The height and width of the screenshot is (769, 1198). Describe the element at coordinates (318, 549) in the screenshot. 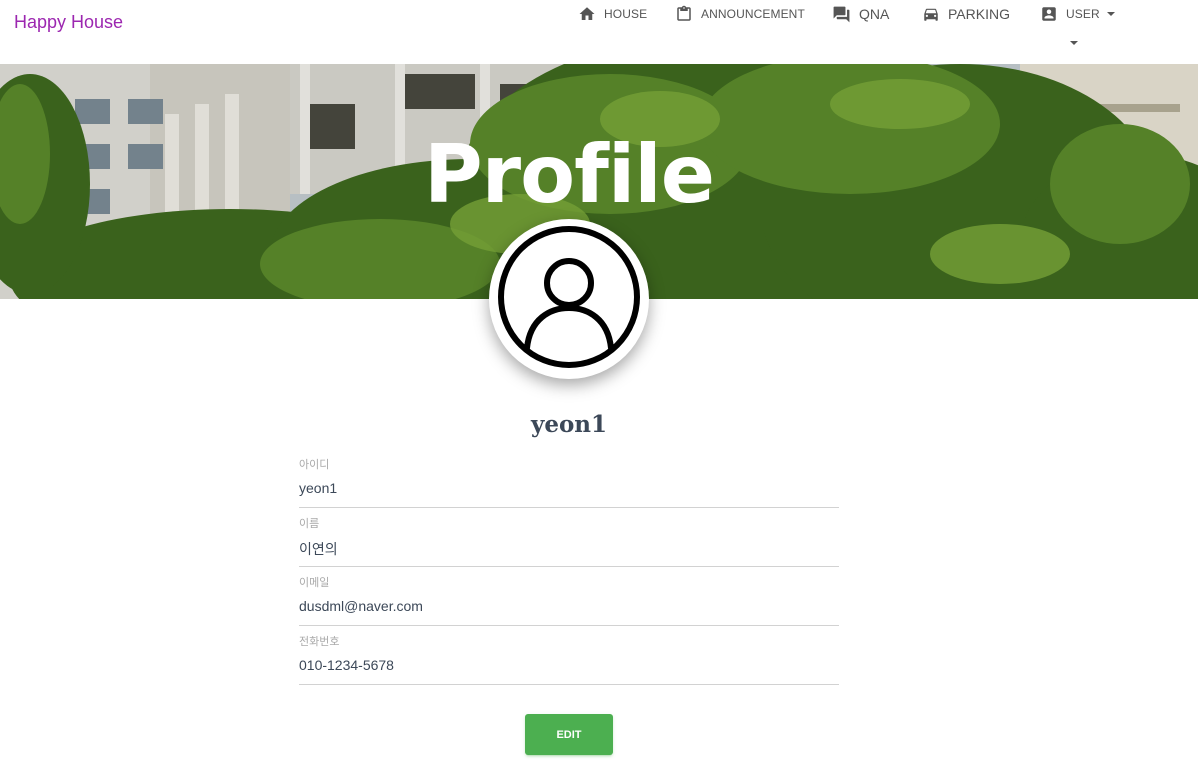

I see `user-name-value: 이연의` at that location.